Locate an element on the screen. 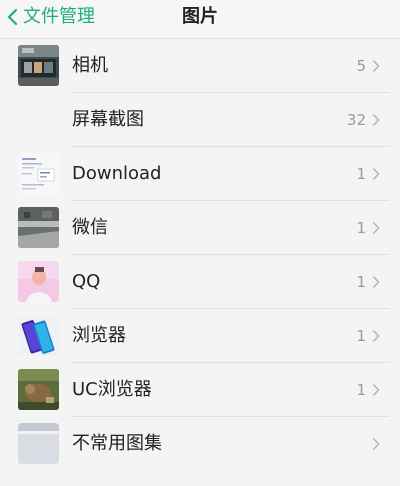  uc-browser-photo-thumbnail is located at coordinates (38, 389).